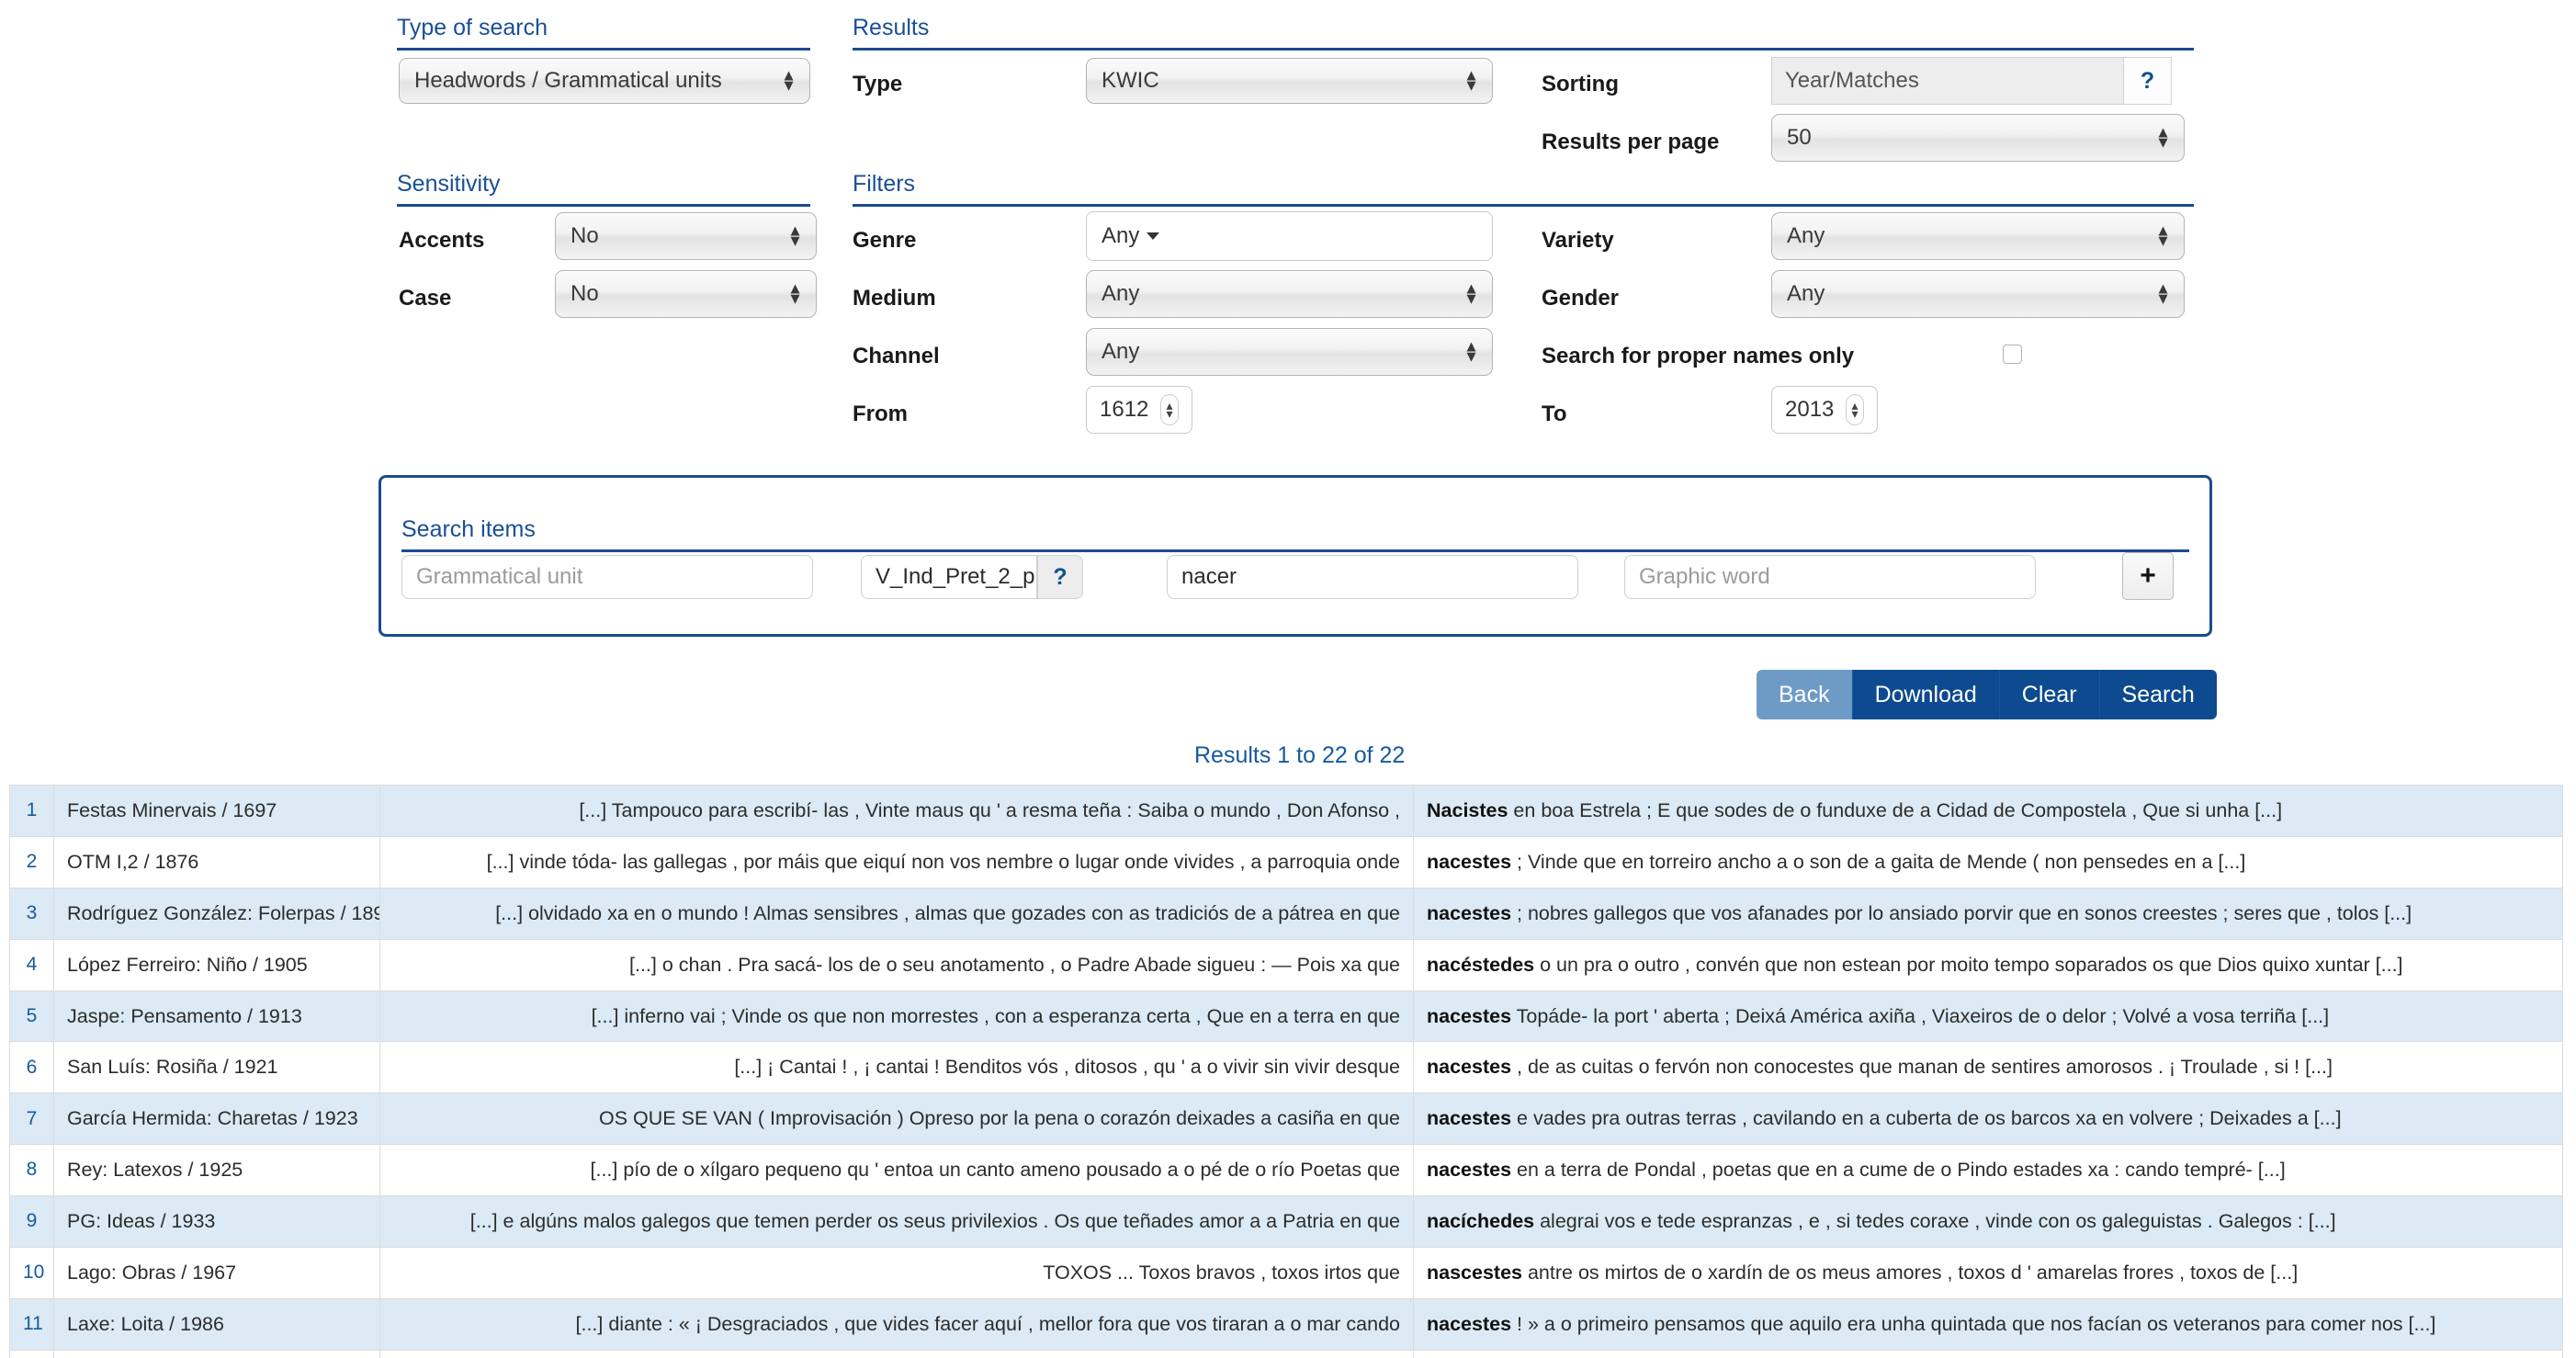 Image resolution: width=2576 pixels, height=1358 pixels. I want to click on results-per-page-select: 50 ▲ ▼, so click(1978, 138).